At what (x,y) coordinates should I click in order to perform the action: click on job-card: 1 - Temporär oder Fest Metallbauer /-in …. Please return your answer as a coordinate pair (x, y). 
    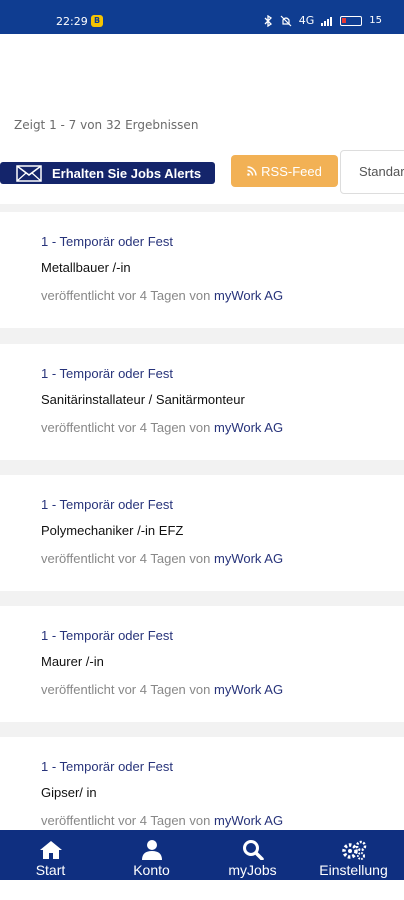
    Looking at the image, I should click on (202, 270).